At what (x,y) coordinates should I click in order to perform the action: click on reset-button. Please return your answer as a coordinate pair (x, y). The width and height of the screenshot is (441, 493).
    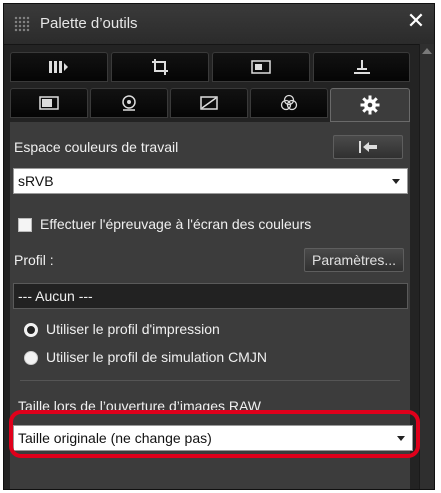
    Looking at the image, I should click on (368, 147).